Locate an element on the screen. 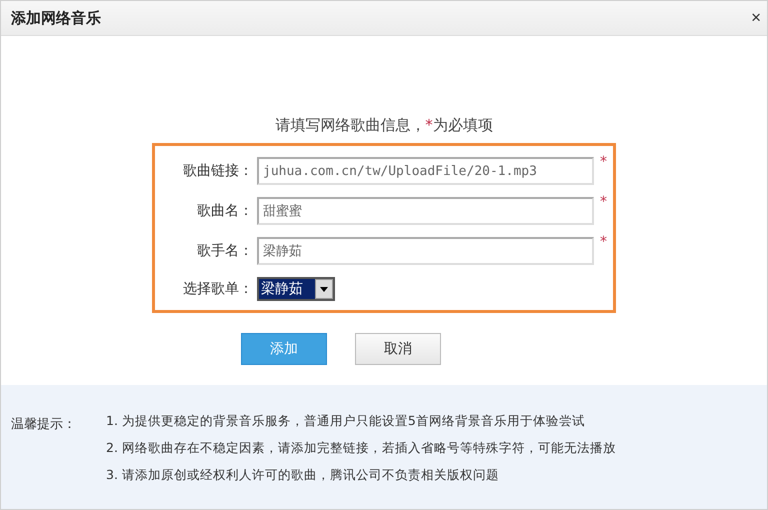 This screenshot has height=510, width=768. field-label: 选择歌单： is located at coordinates (217, 289).